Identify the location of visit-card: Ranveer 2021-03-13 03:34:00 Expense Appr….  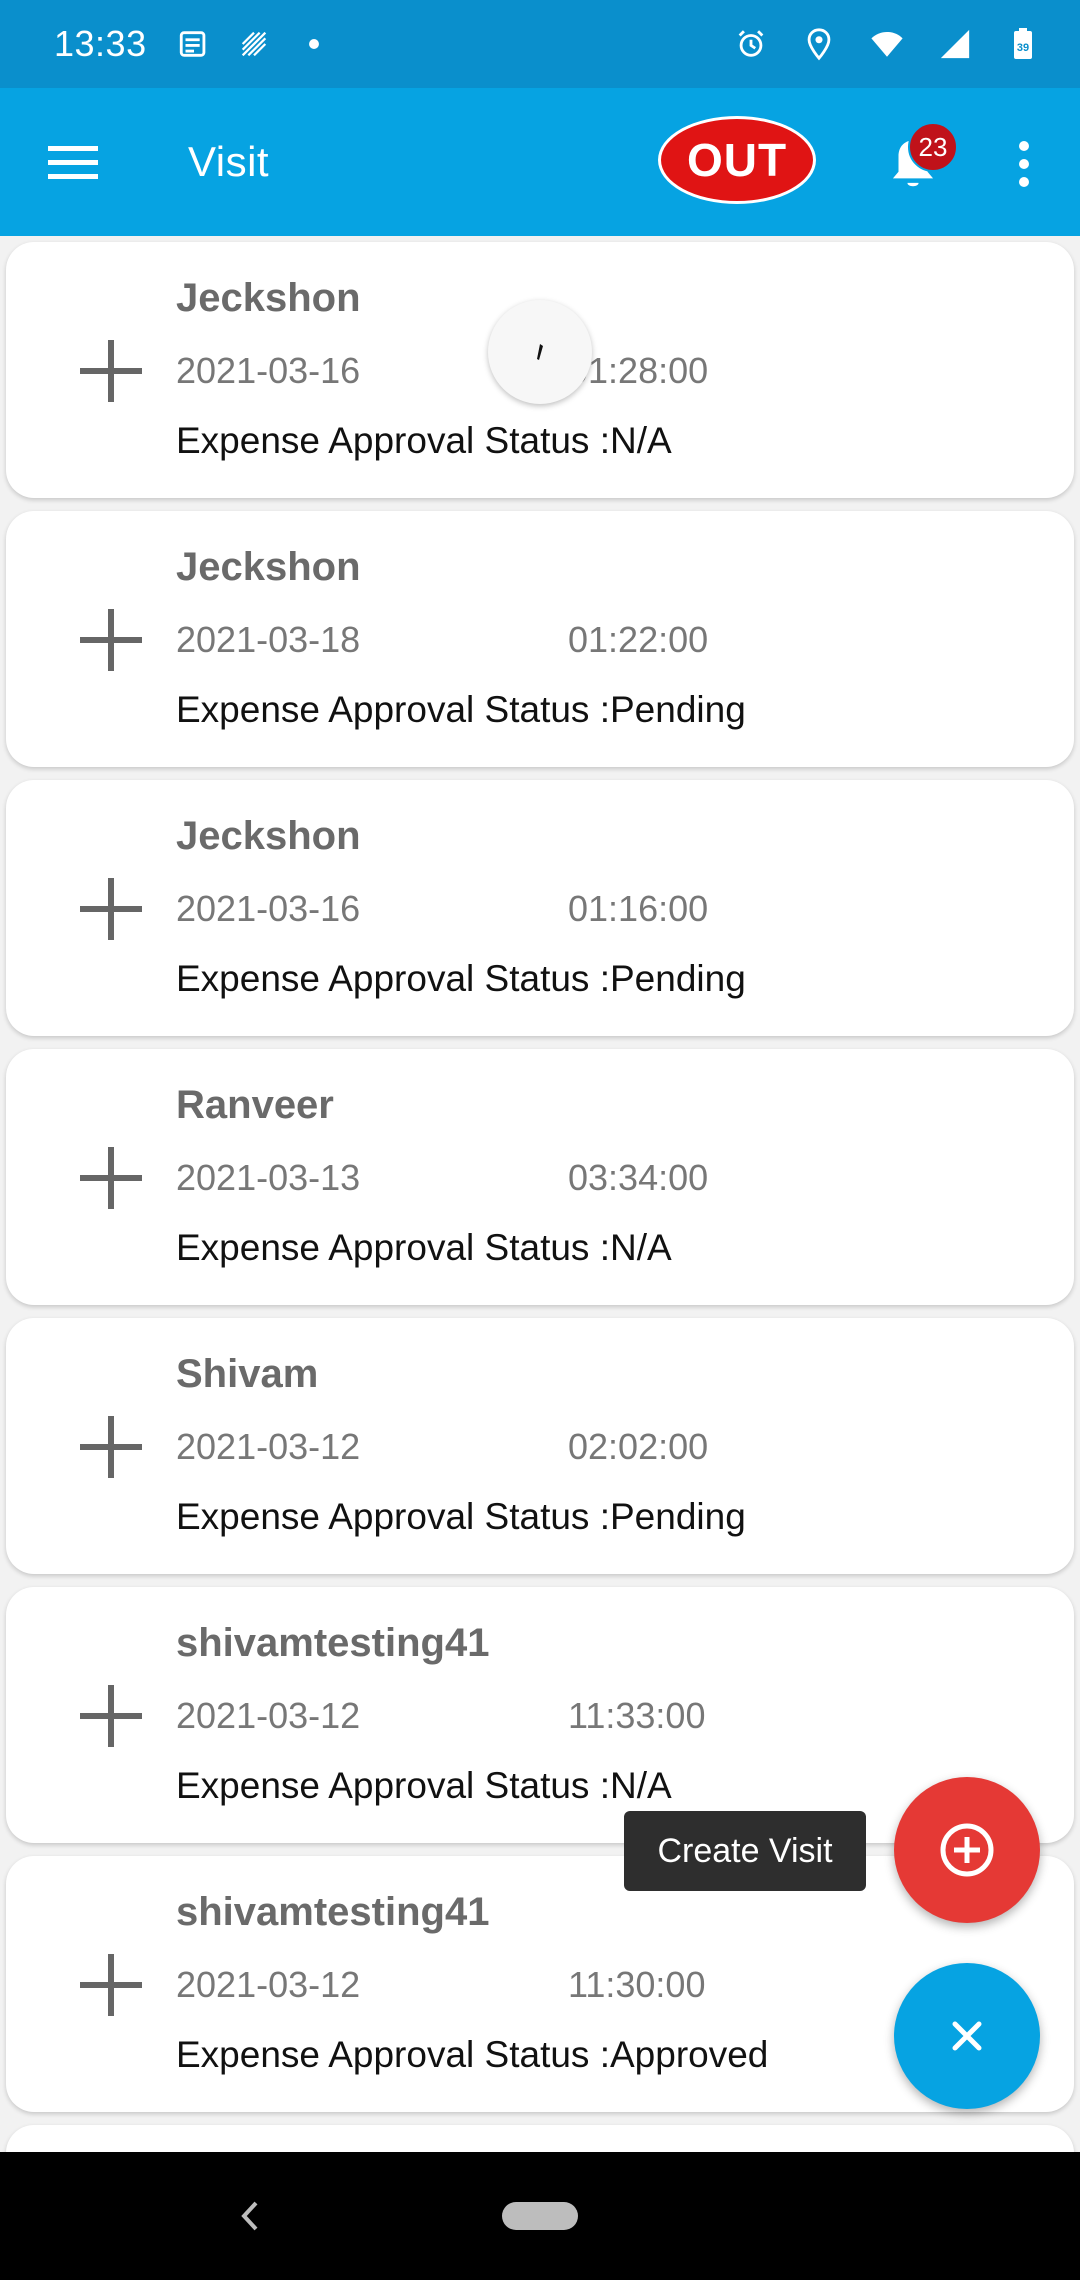
(540, 1177).